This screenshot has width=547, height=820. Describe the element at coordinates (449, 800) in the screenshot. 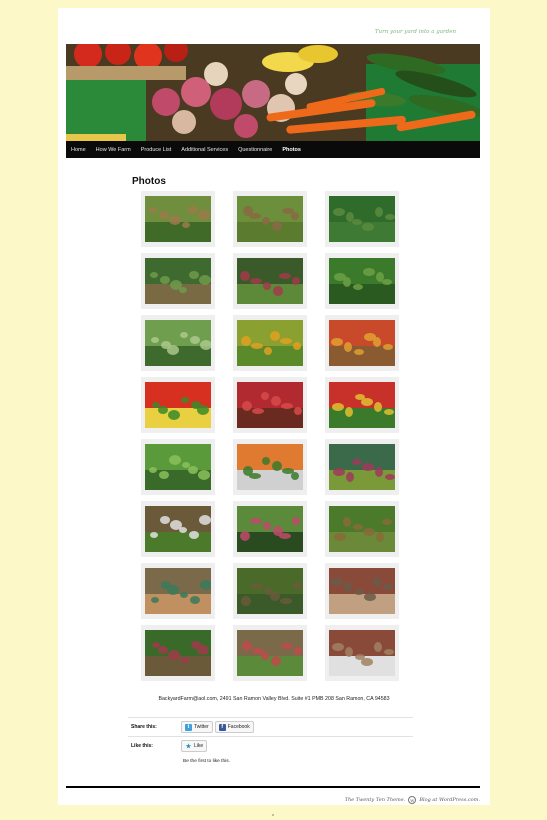

I see `wordpress-credit-link: Blog at WordPress.com.` at that location.